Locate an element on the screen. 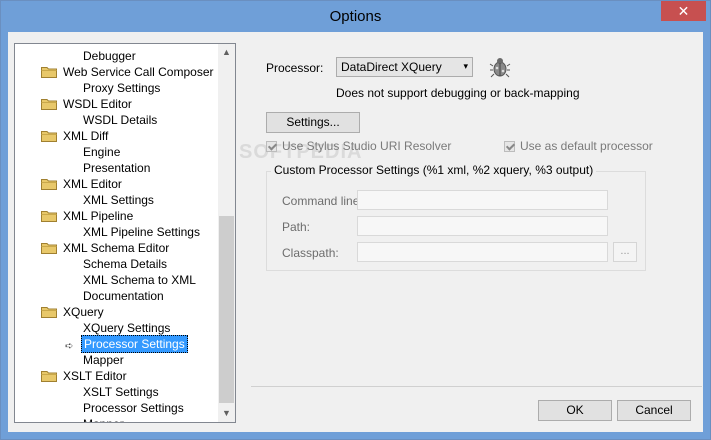  tree-item-label: Proxy Settings is located at coordinates (122, 88).